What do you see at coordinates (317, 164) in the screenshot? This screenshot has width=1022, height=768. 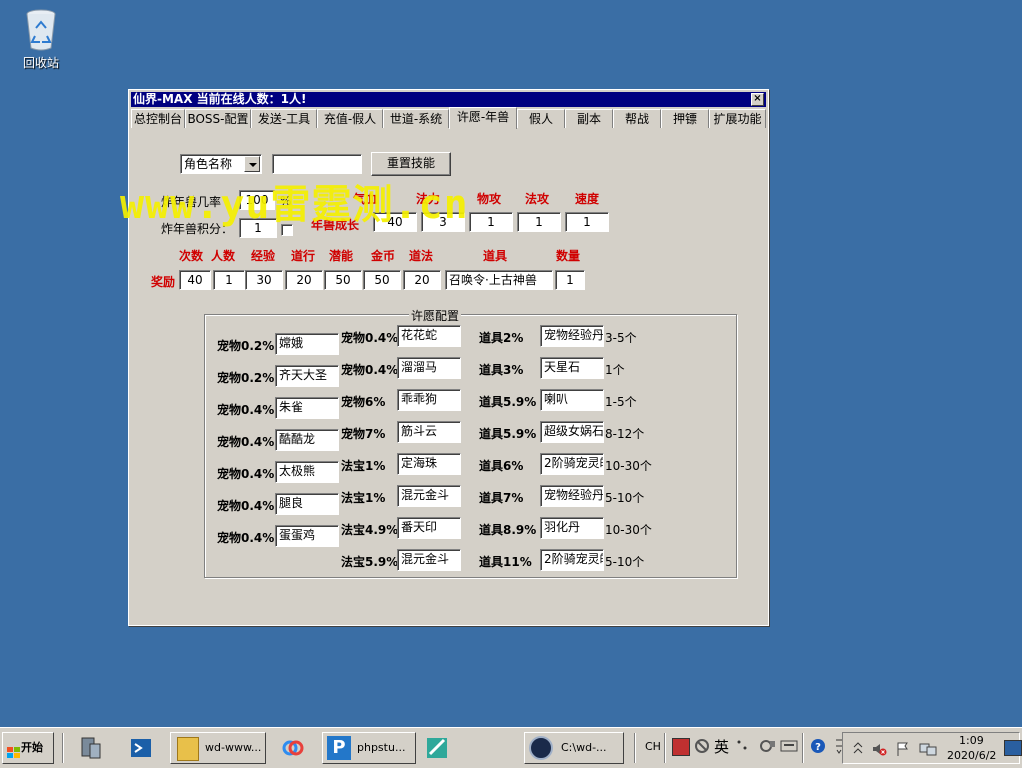 I see `role-name-input` at bounding box center [317, 164].